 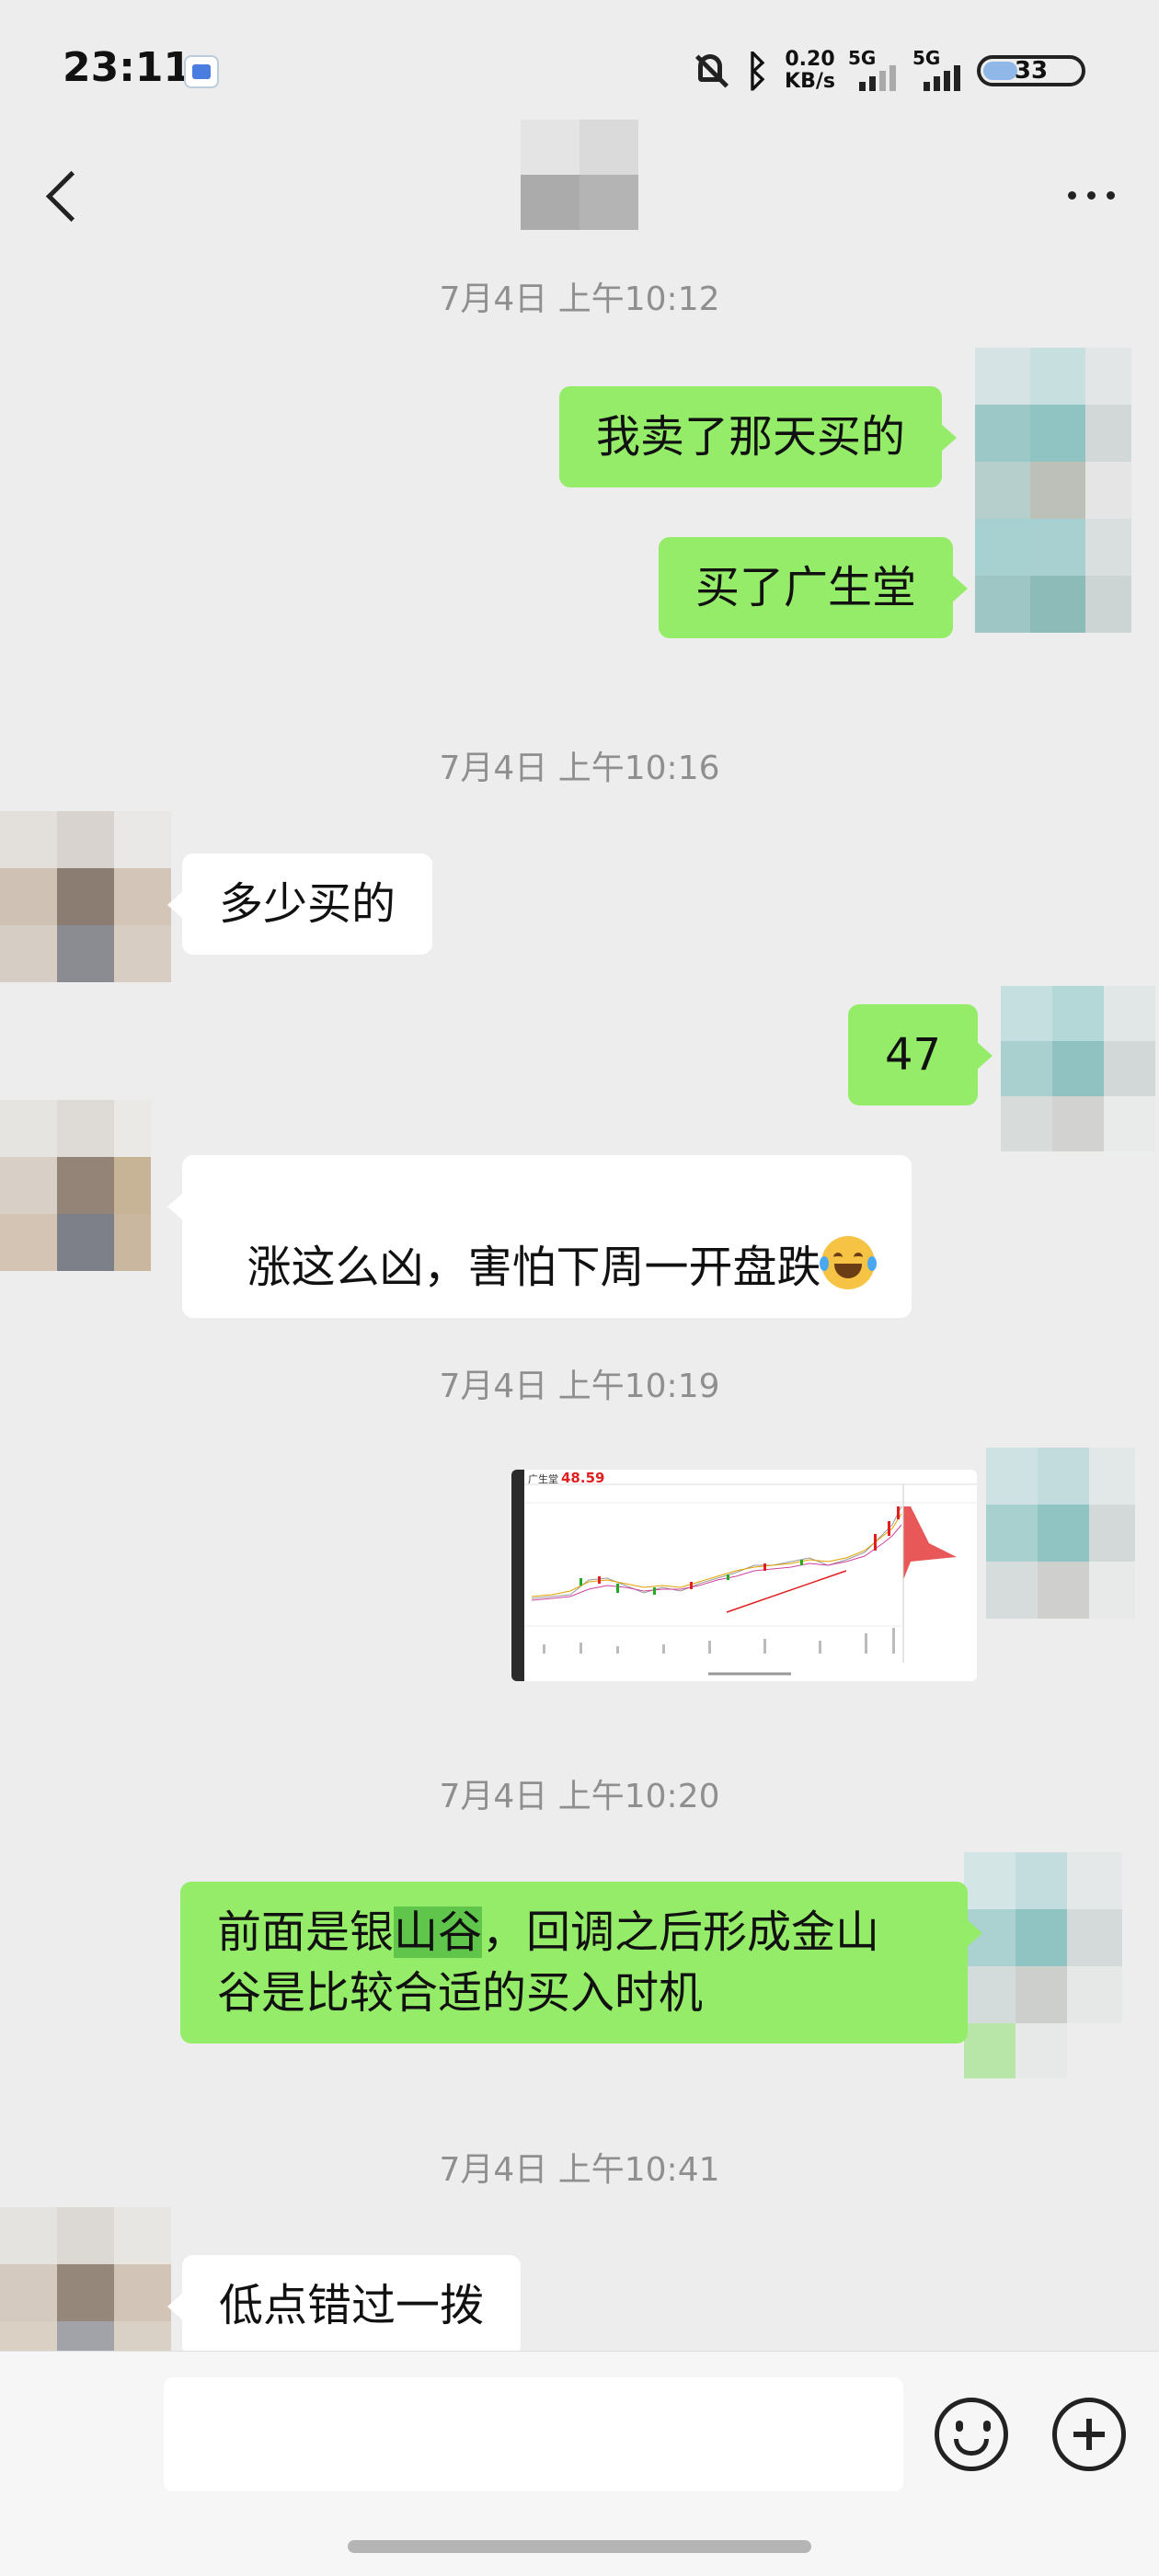 What do you see at coordinates (810, 59) in the screenshot?
I see `net-speed-value: 0.20` at bounding box center [810, 59].